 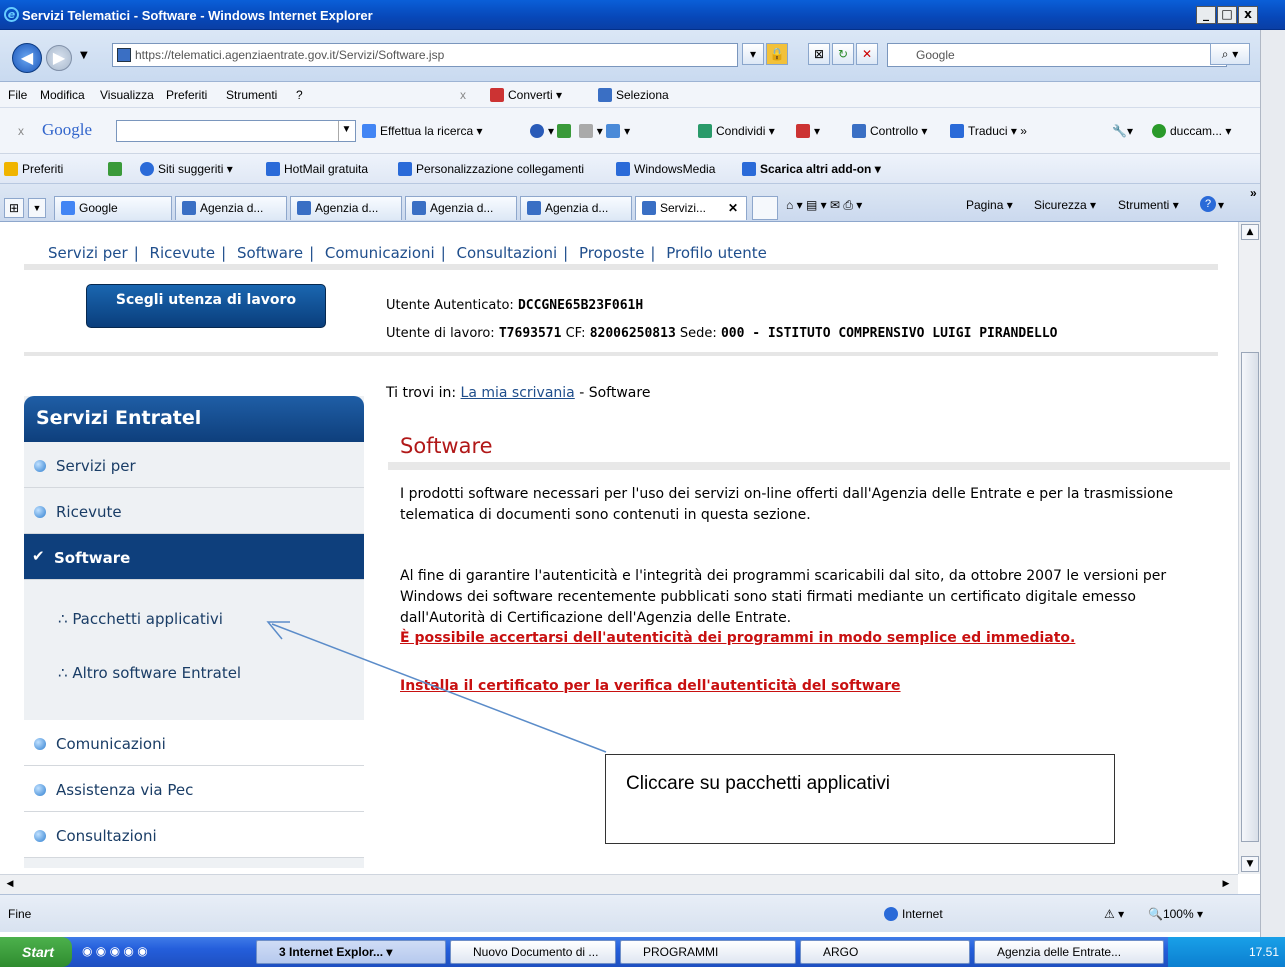 I want to click on taskbar-item-argo: ARGO, so click(x=885, y=952).